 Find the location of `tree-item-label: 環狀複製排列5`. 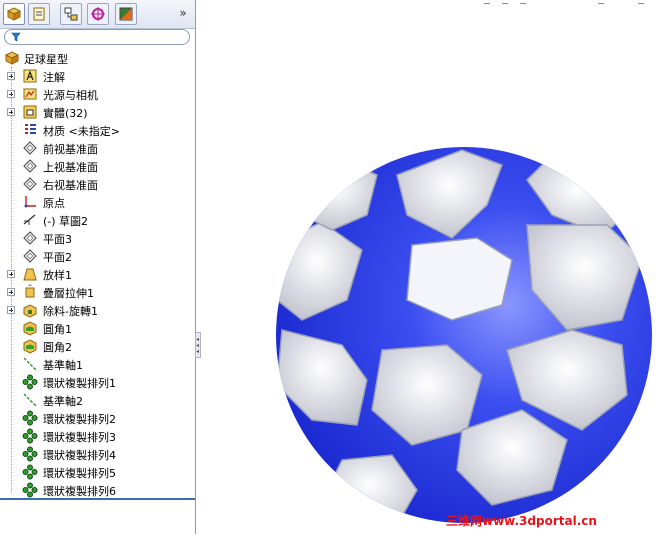

tree-item-label: 環狀複製排列5 is located at coordinates (79, 473).